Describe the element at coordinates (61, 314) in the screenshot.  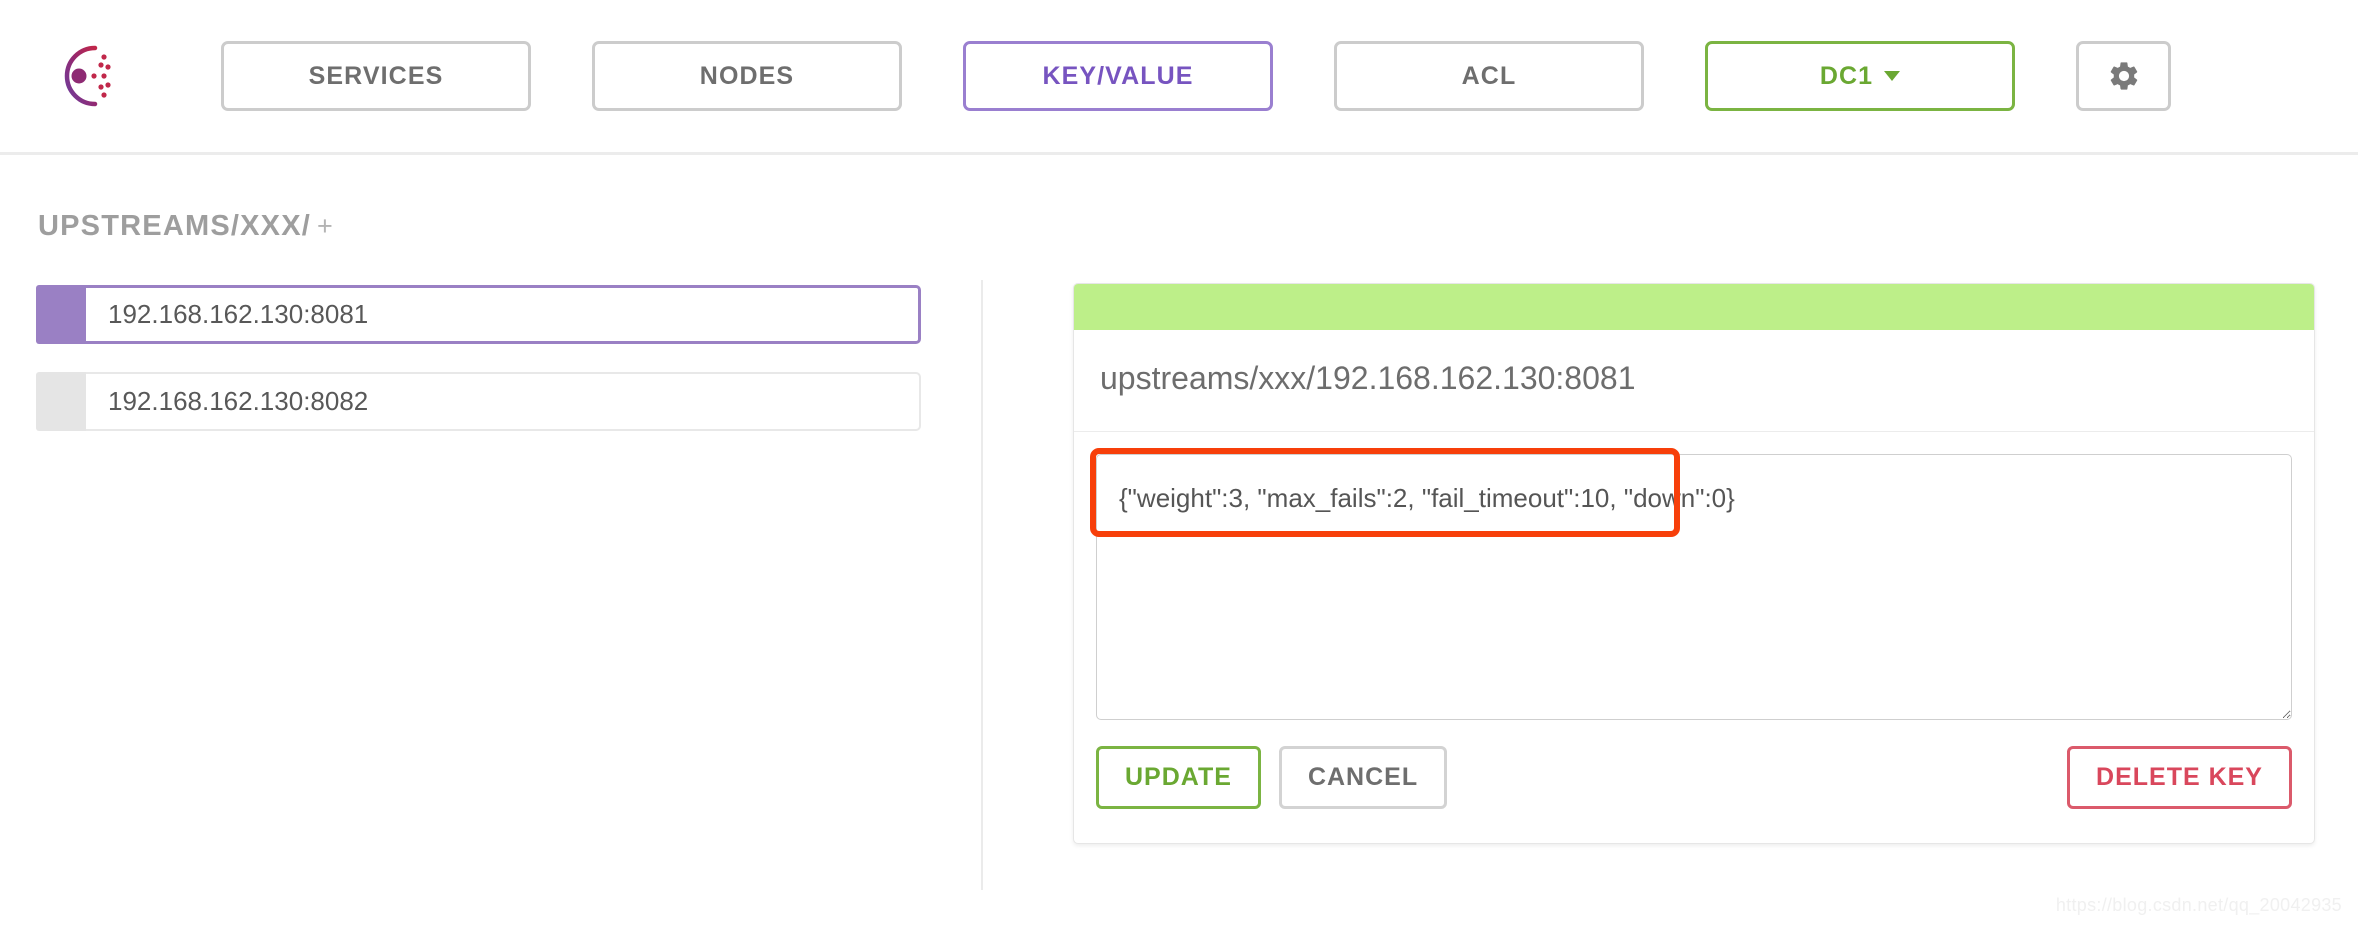
I see `list-item-selected-indicator` at that location.